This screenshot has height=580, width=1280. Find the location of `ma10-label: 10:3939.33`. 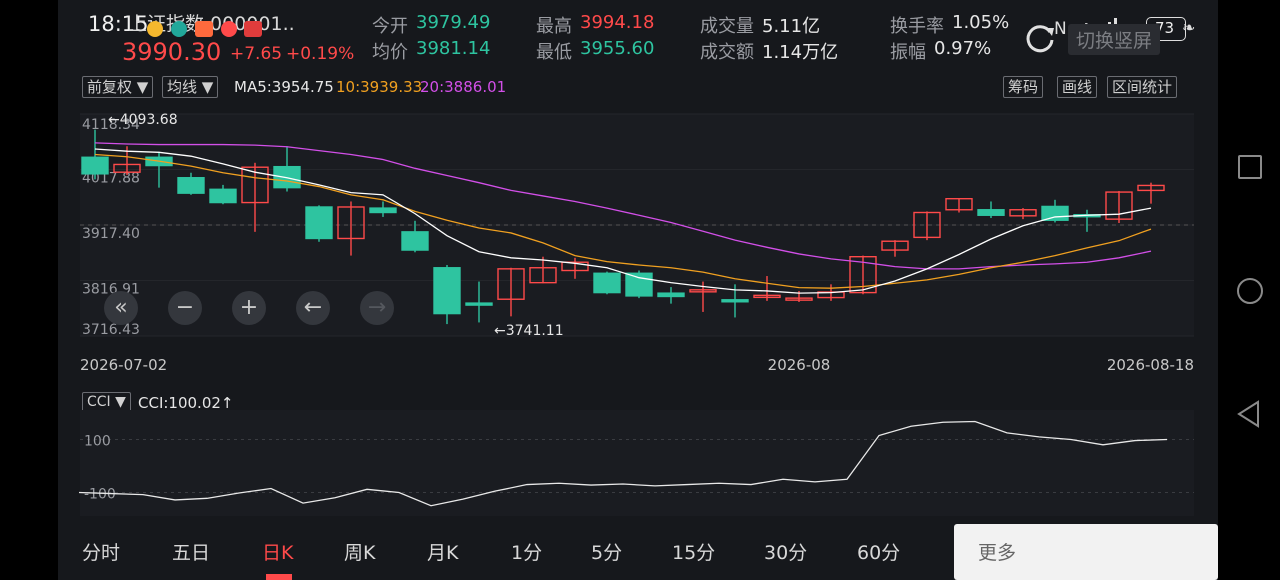

ma10-label: 10:3939.33 is located at coordinates (379, 87).